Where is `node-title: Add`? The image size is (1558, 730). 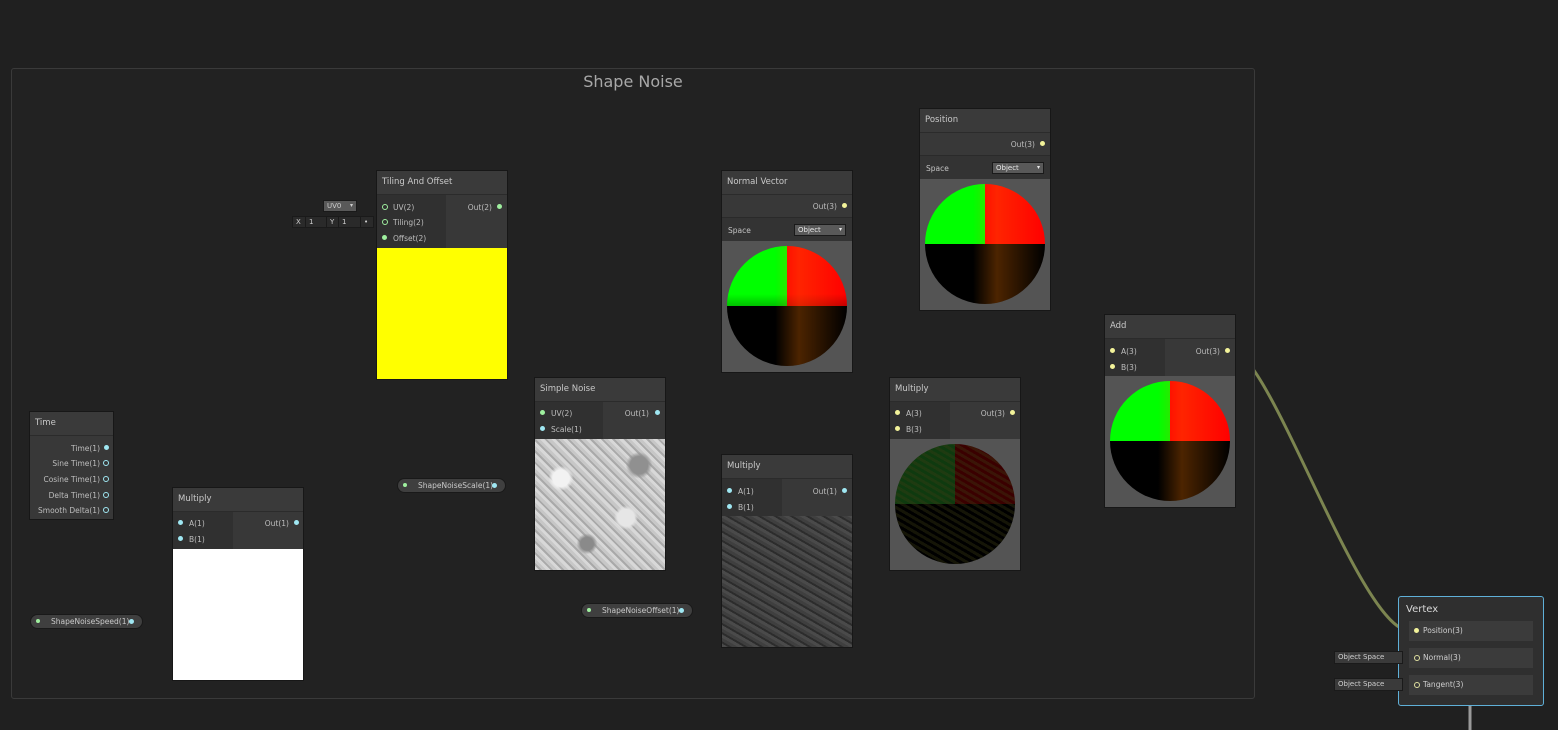
node-title: Add is located at coordinates (1170, 327).